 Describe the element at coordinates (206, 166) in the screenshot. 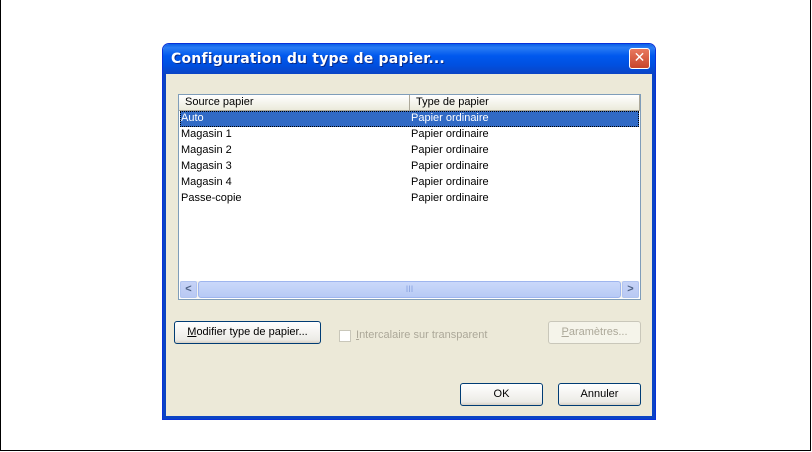

I see `source-cell: Magasin 3` at that location.